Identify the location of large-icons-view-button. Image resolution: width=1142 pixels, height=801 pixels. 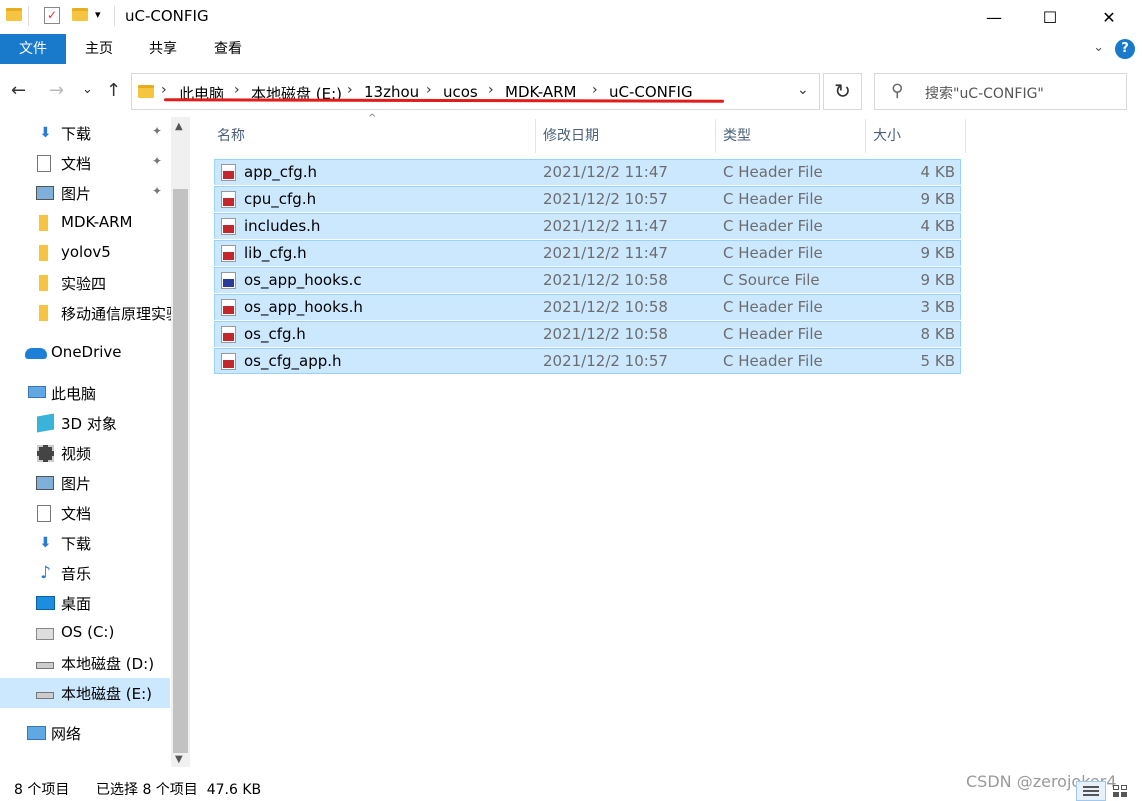
(1120, 791).